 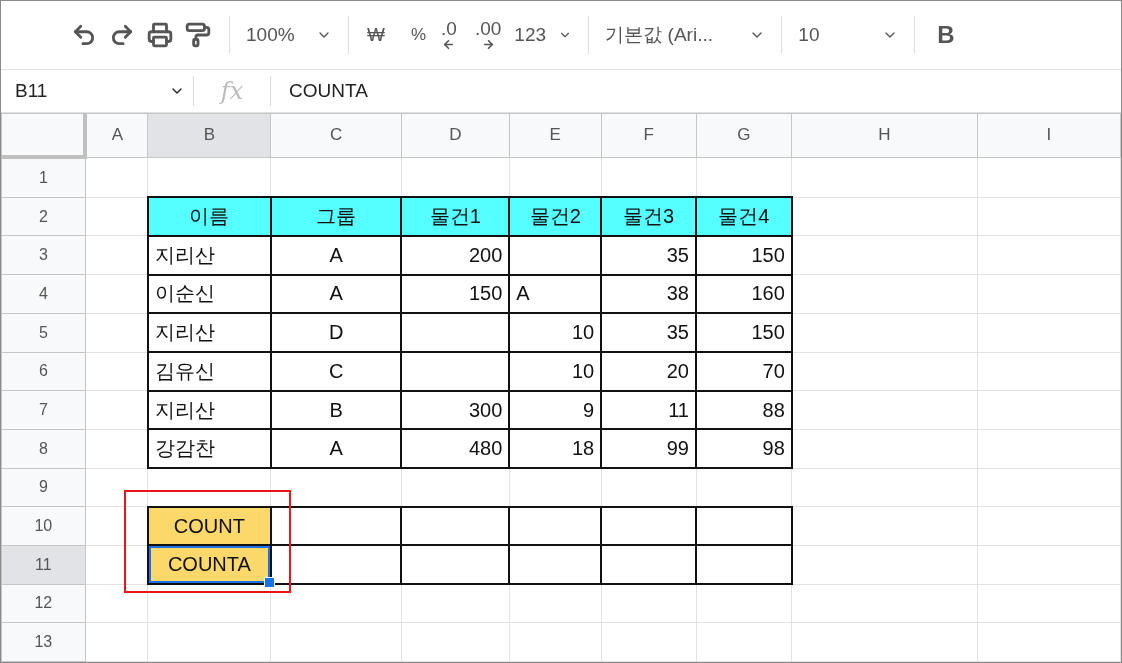 I want to click on table-cell: 18, so click(x=555, y=449).